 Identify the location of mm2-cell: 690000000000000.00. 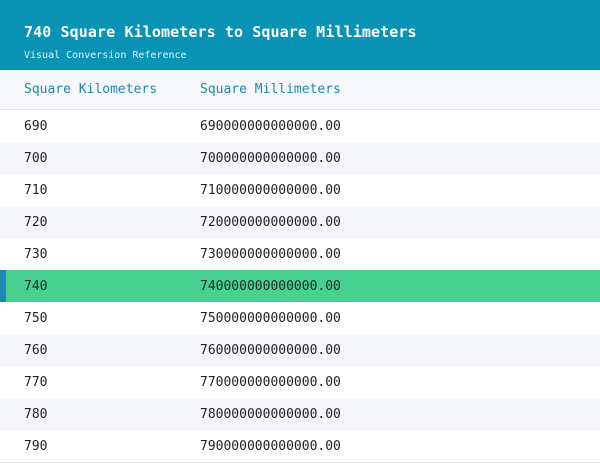
(270, 126).